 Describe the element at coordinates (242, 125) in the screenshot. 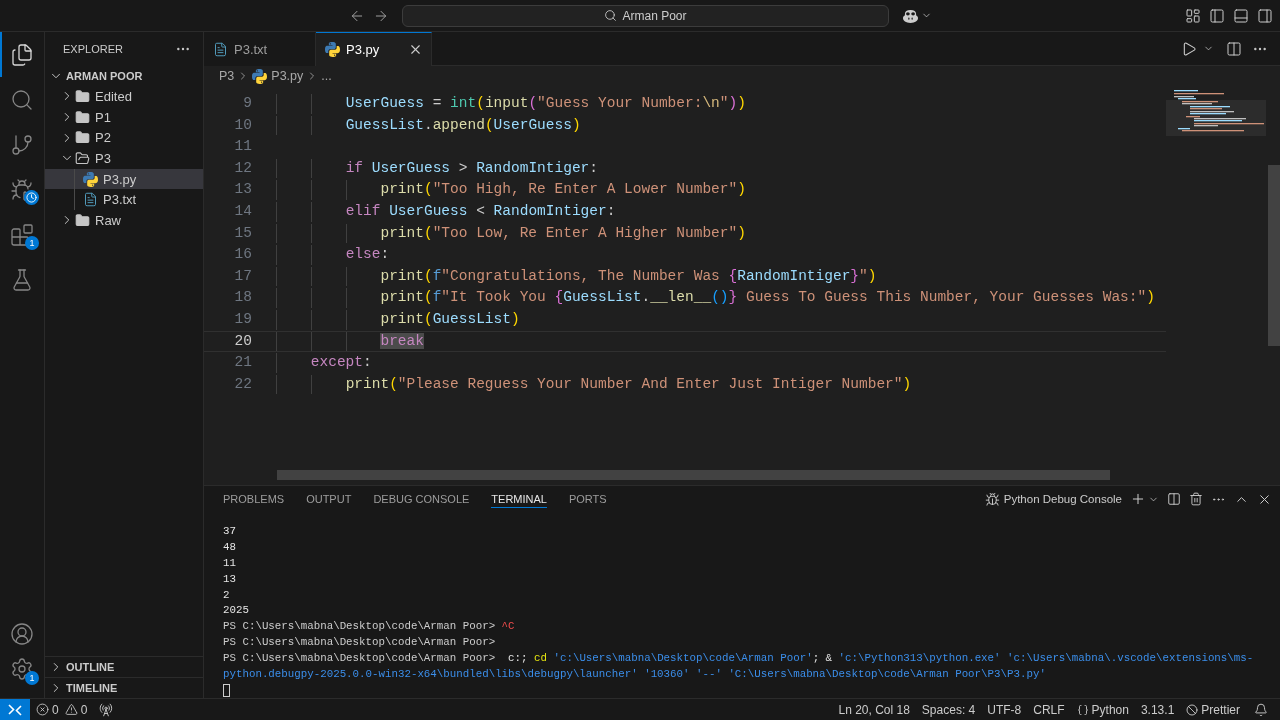

I see `line-number: 10` at that location.